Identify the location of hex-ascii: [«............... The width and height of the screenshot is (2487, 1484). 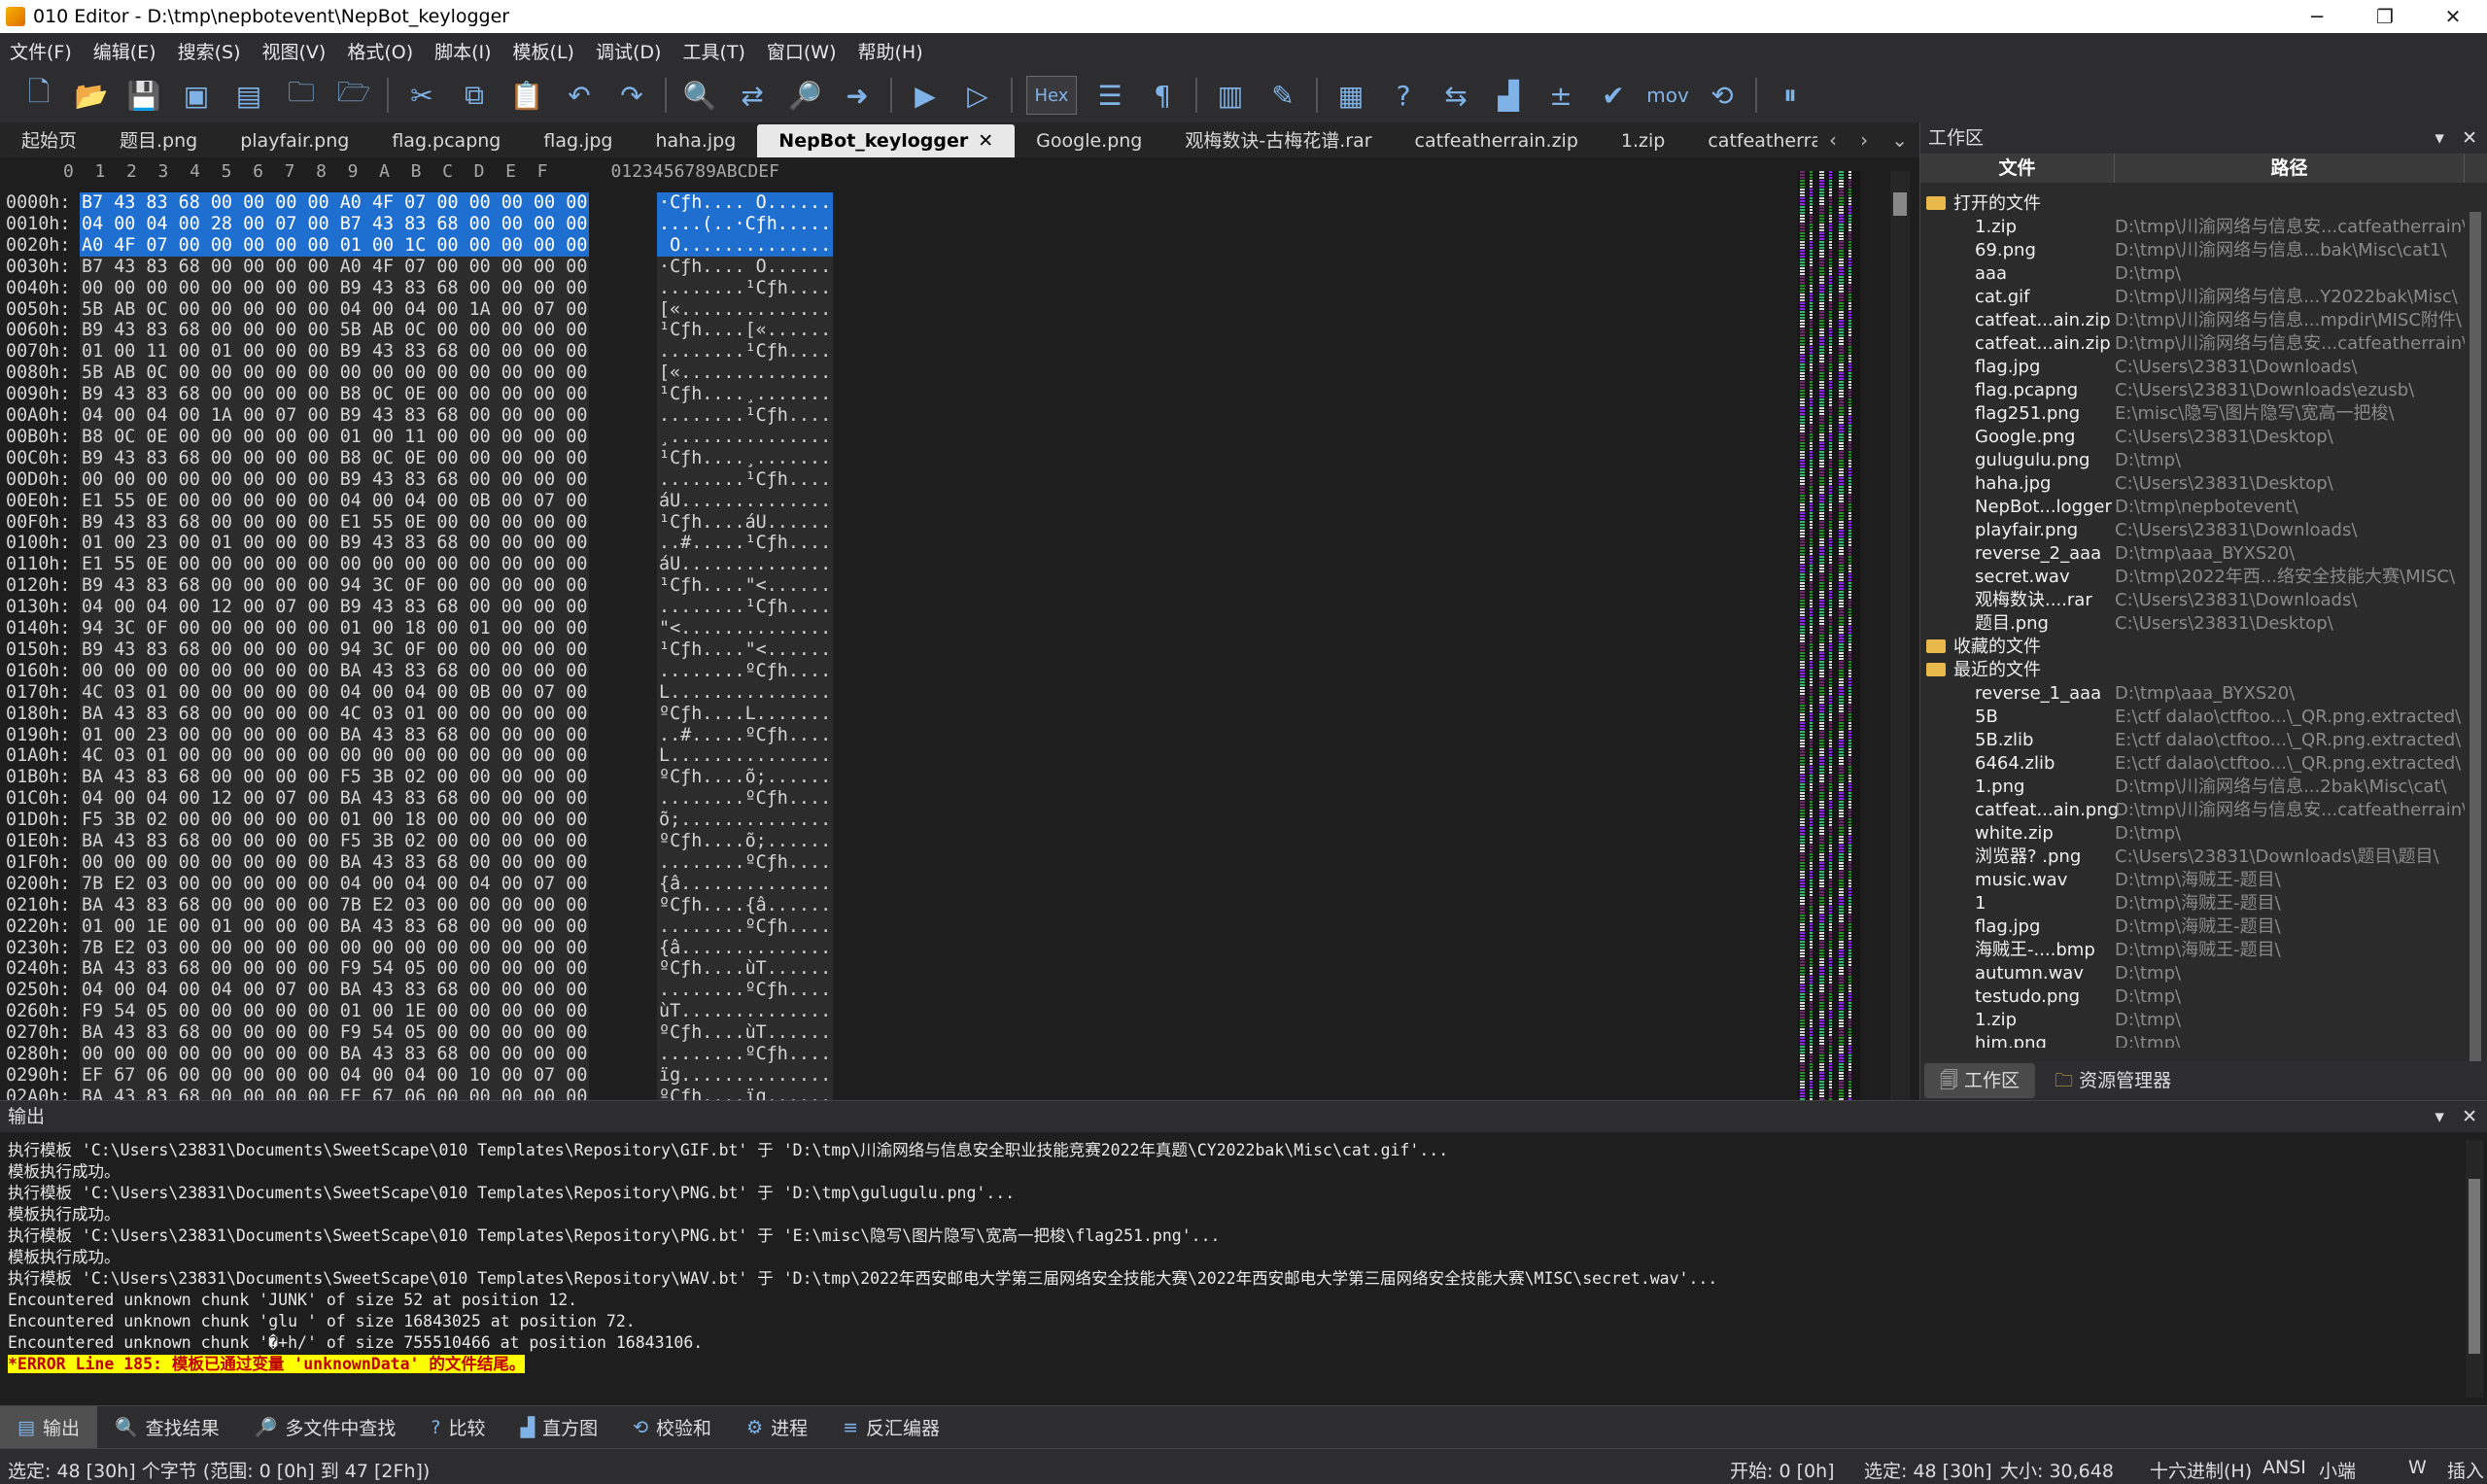
(745, 373).